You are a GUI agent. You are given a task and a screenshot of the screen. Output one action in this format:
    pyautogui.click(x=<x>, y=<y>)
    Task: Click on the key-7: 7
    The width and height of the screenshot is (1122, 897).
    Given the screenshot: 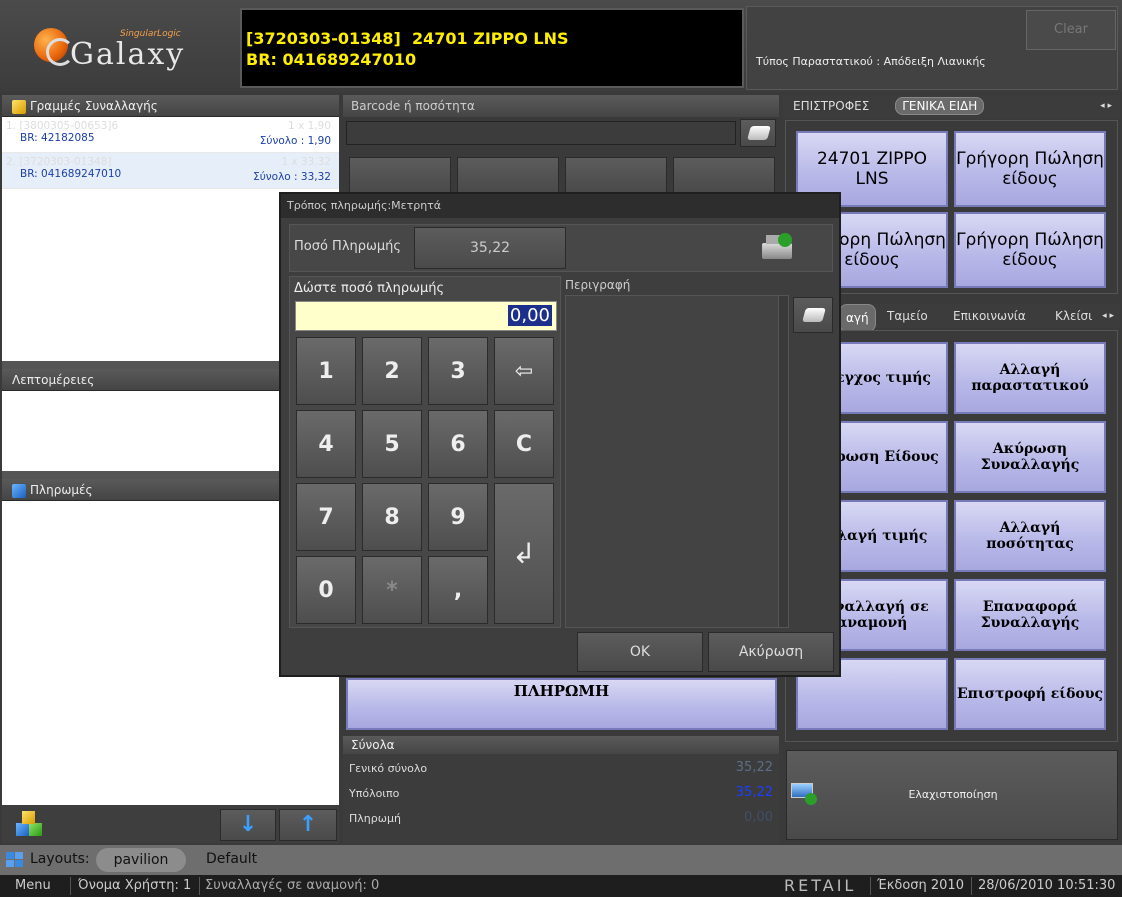 What is the action you would take?
    pyautogui.click(x=326, y=517)
    